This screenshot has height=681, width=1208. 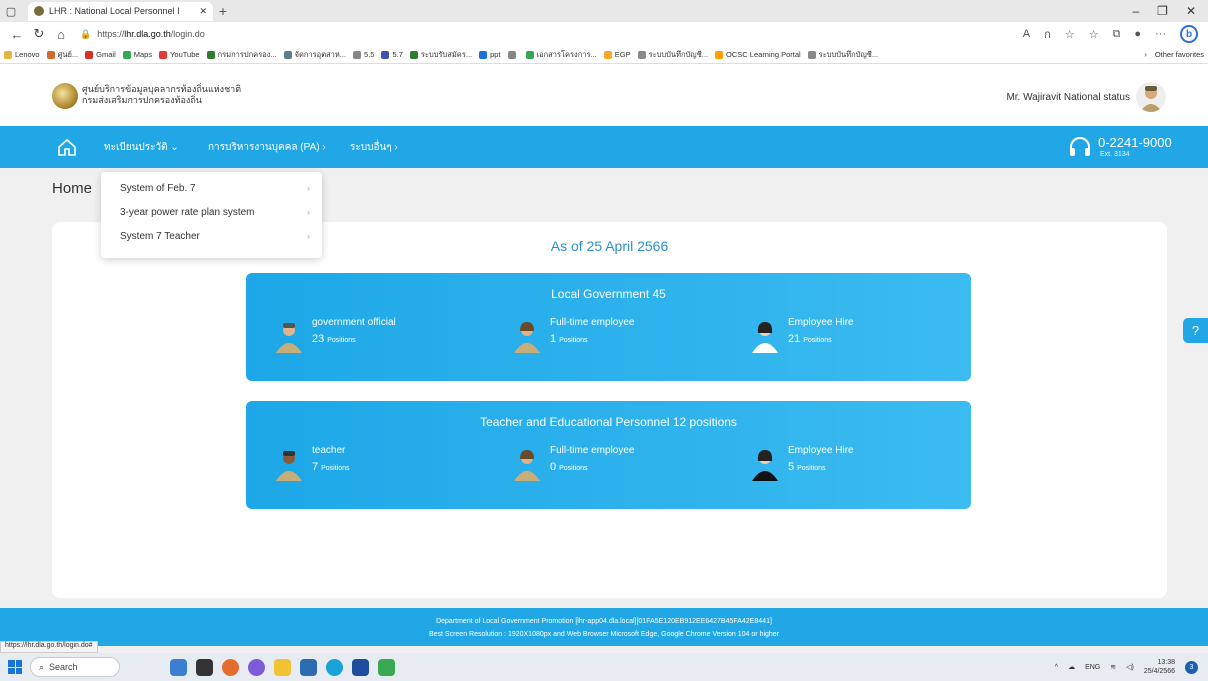 What do you see at coordinates (1116, 34) in the screenshot?
I see `collections-icon: ⧉` at bounding box center [1116, 34].